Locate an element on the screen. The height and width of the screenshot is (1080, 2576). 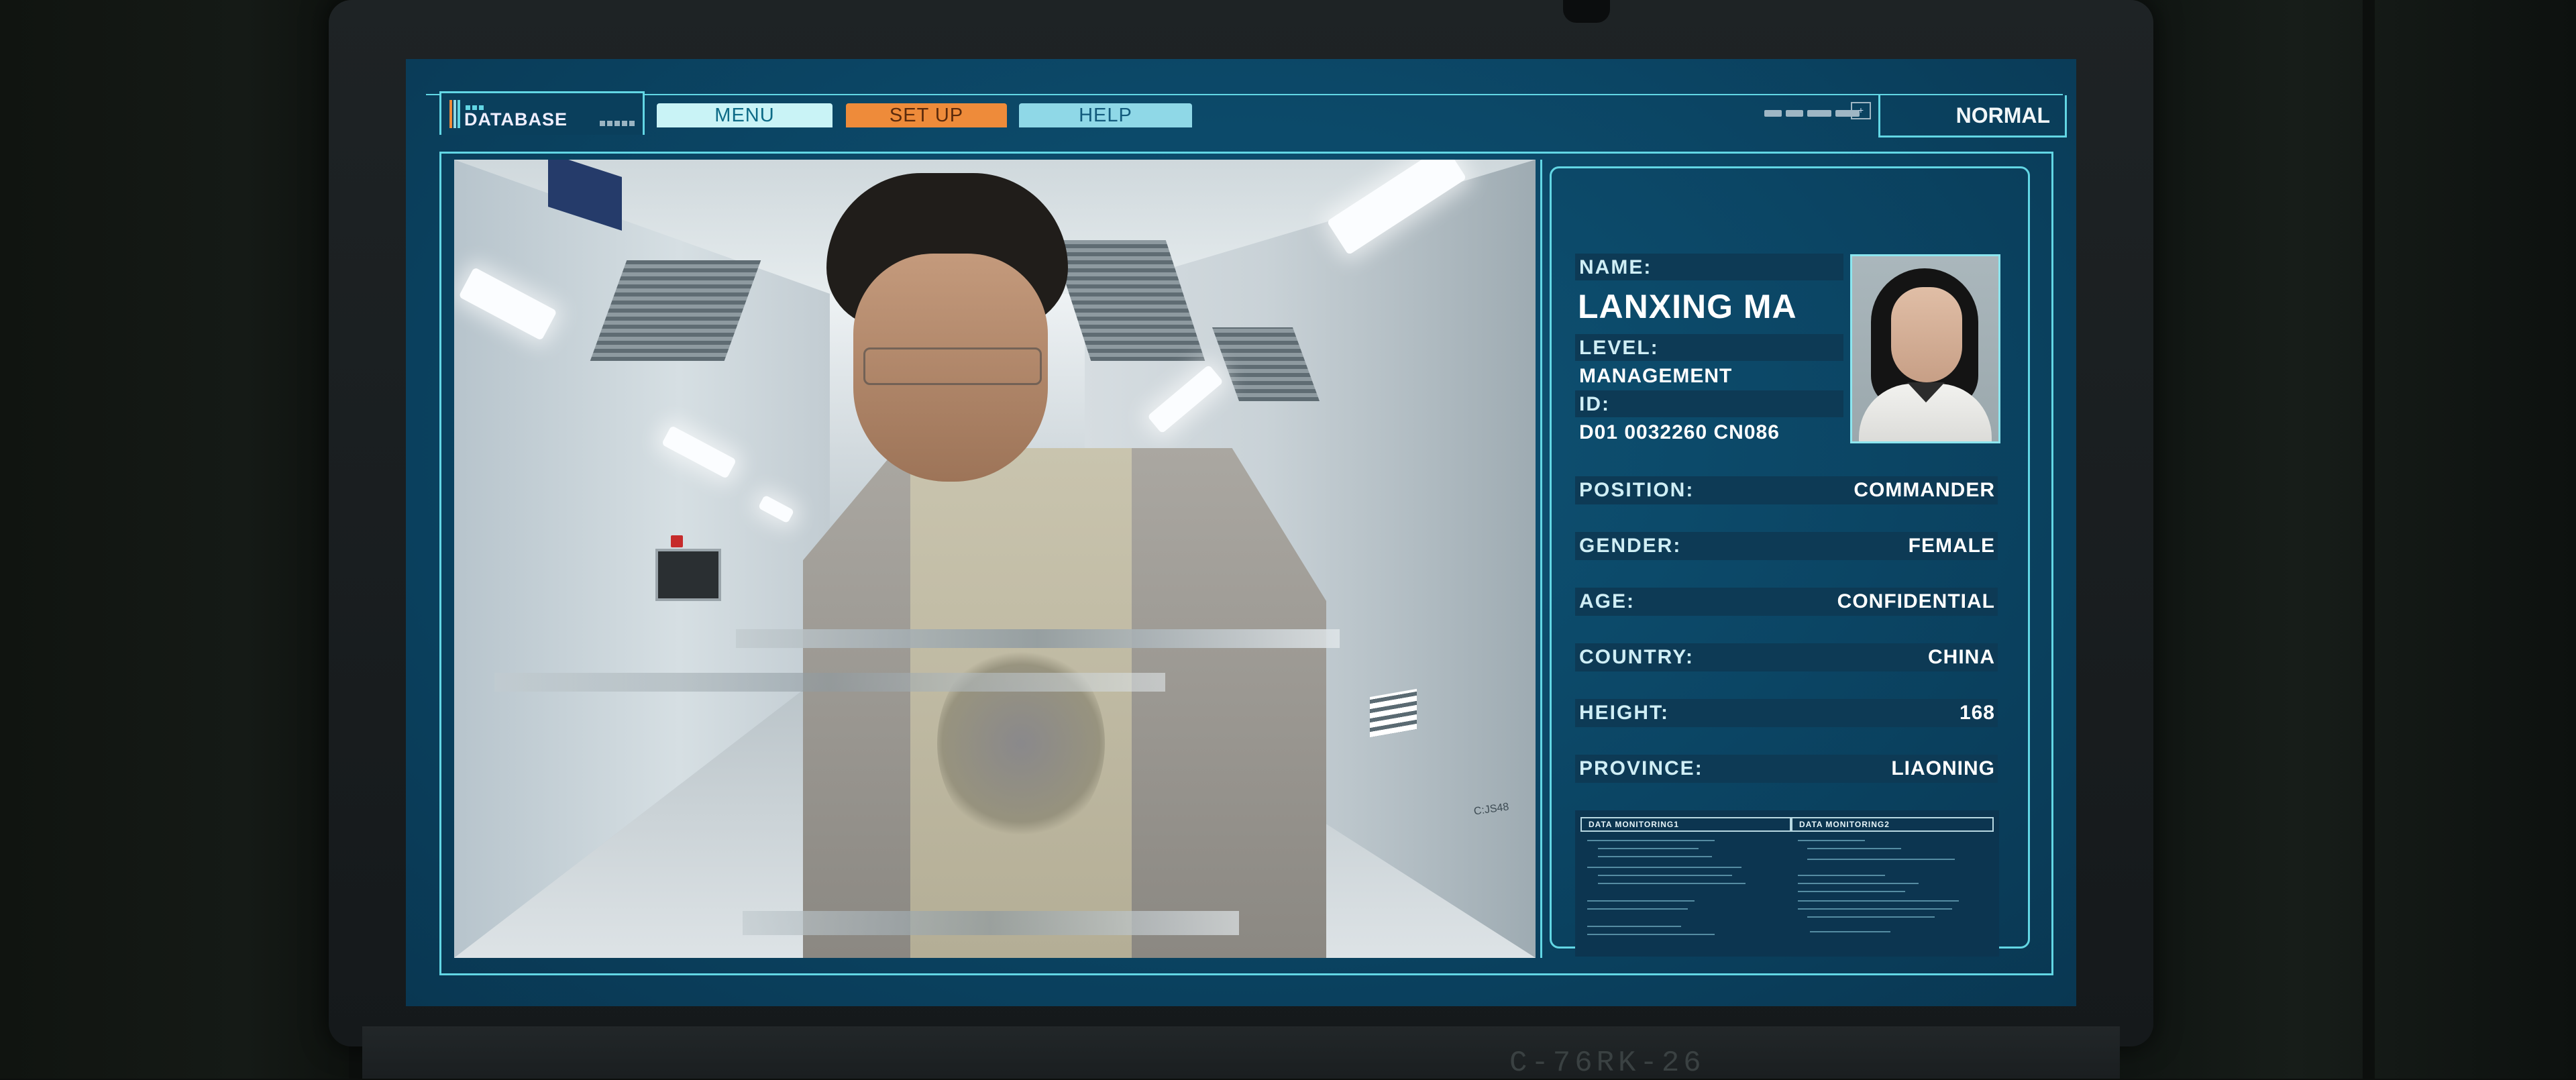
field-row-province: PROVINCE: LIAONING is located at coordinates (1786, 769).